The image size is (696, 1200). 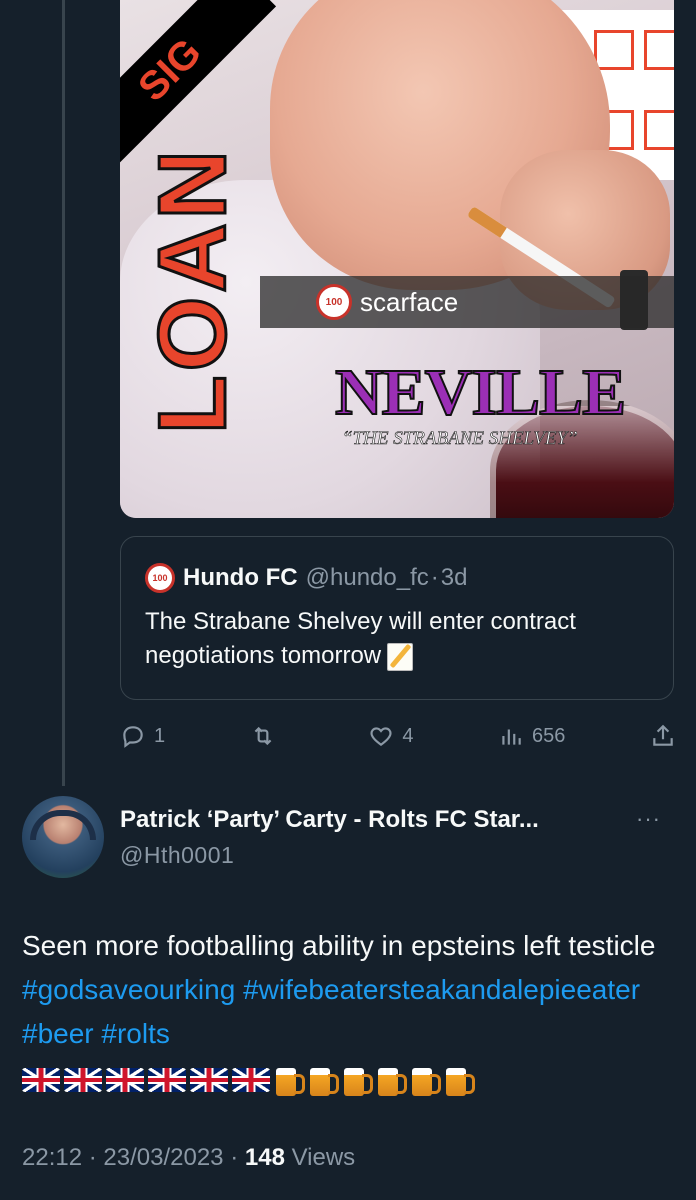 I want to click on quoted-author-name: Hundo FC, so click(x=240, y=578).